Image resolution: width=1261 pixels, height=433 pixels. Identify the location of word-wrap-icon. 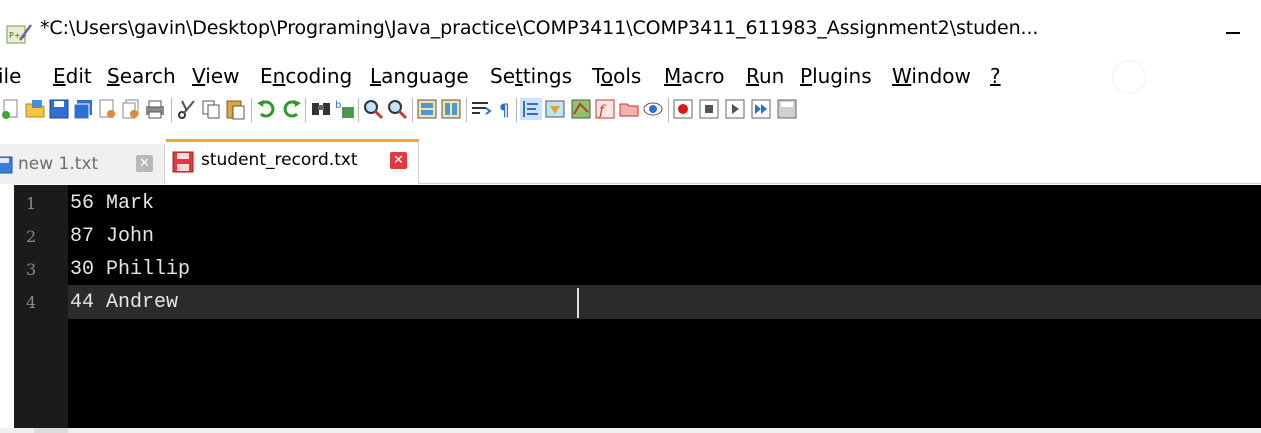
(481, 109).